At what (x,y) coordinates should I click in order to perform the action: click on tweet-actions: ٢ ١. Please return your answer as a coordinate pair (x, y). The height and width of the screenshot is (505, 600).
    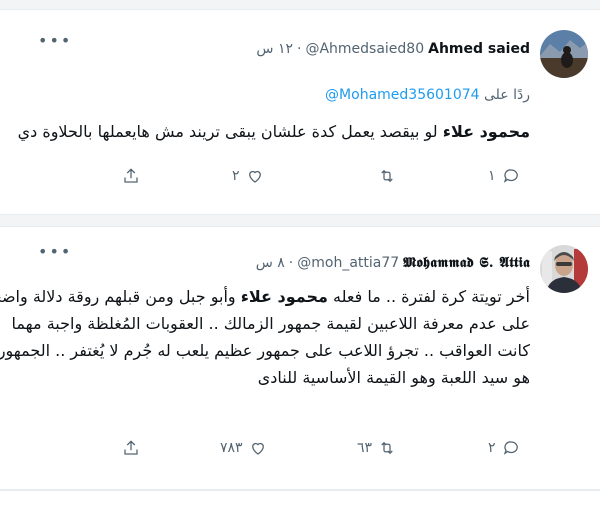
    Looking at the image, I should click on (300, 179).